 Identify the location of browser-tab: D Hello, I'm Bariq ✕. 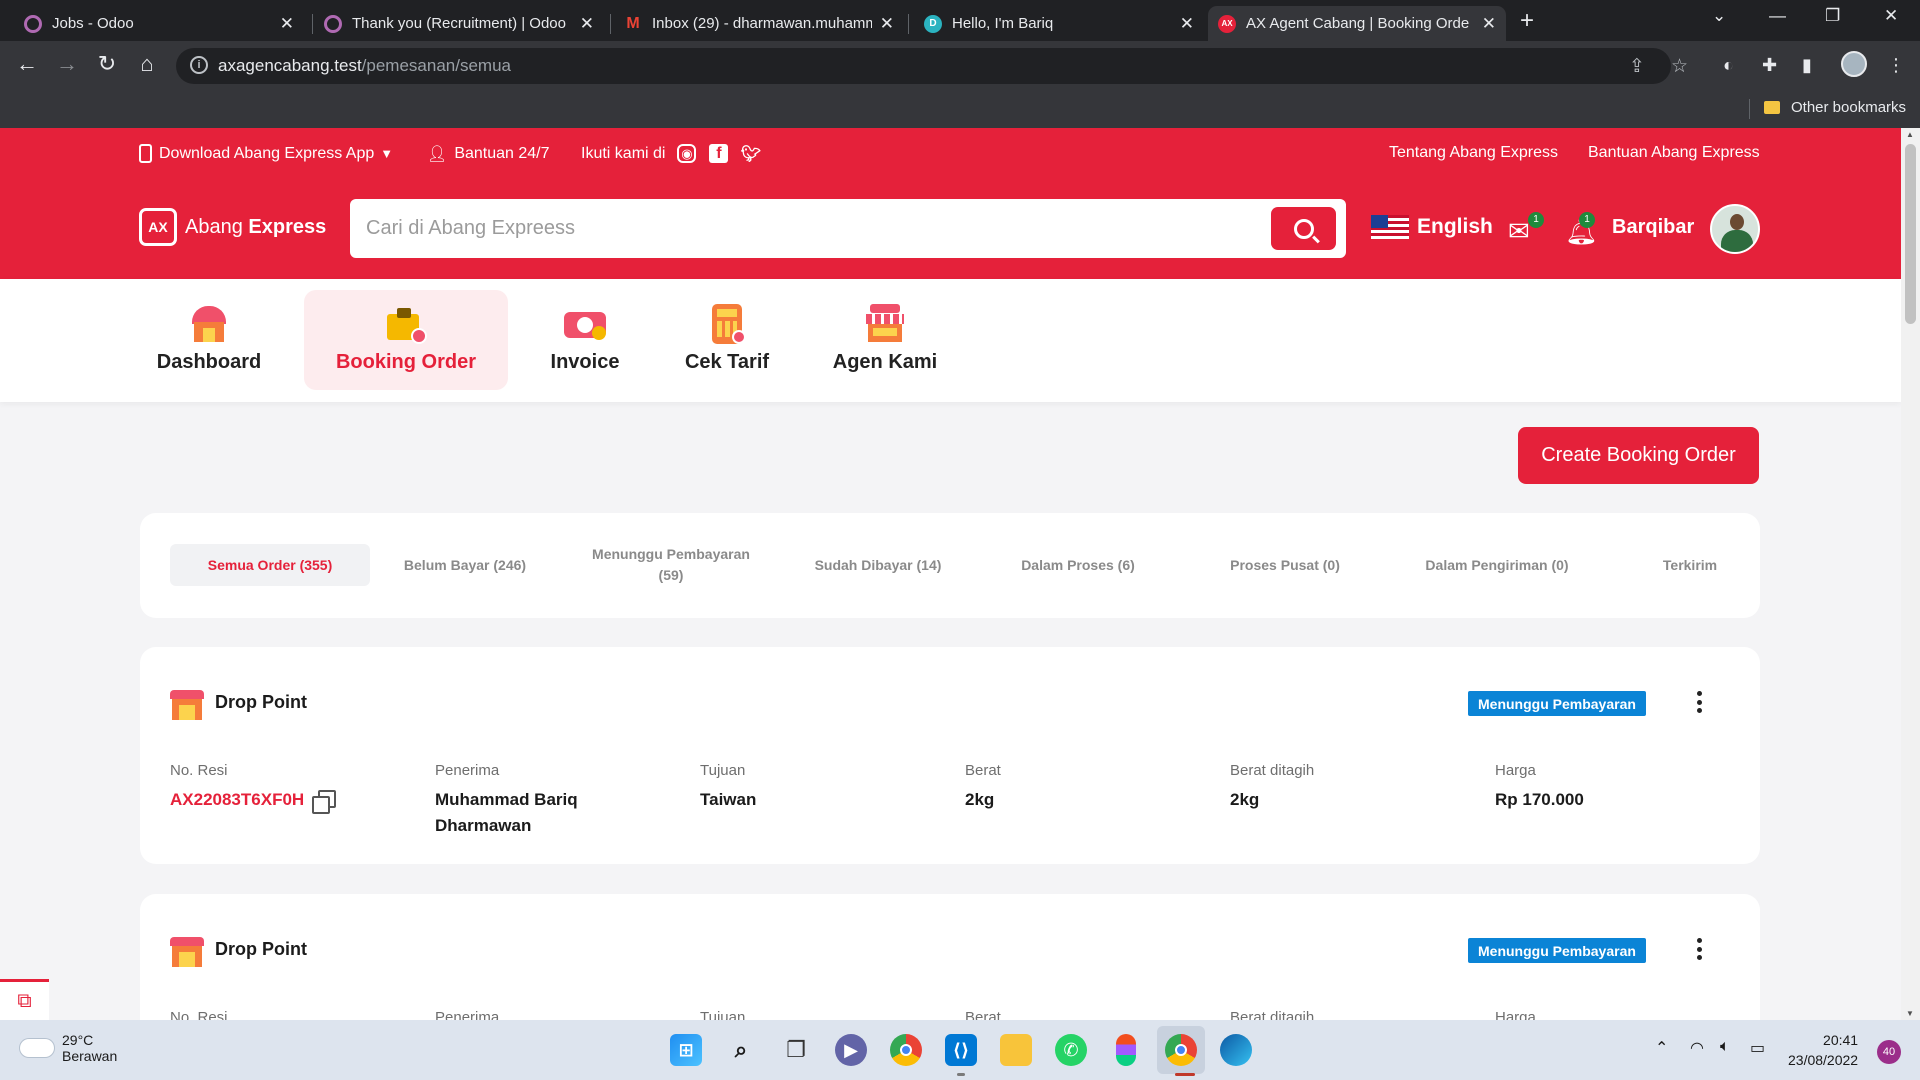
(1059, 23).